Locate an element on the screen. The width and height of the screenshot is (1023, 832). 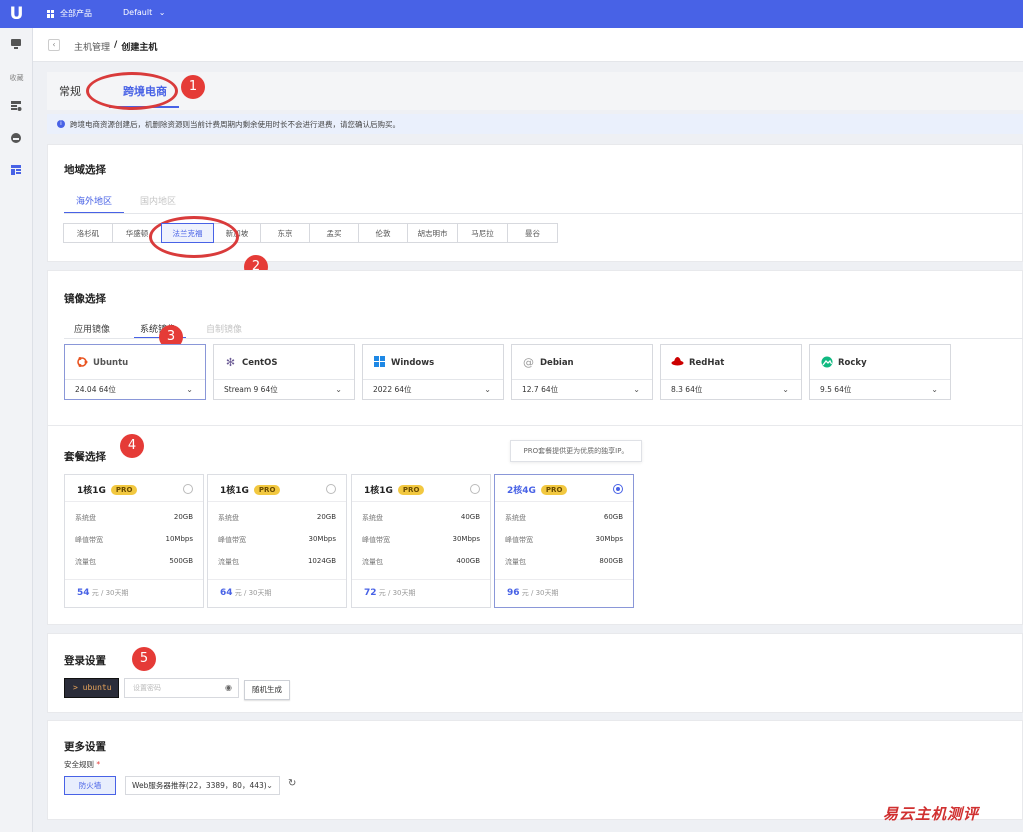
image-card-redhat: RedHat 8.3 64位 ⌄ is located at coordinates (731, 372).